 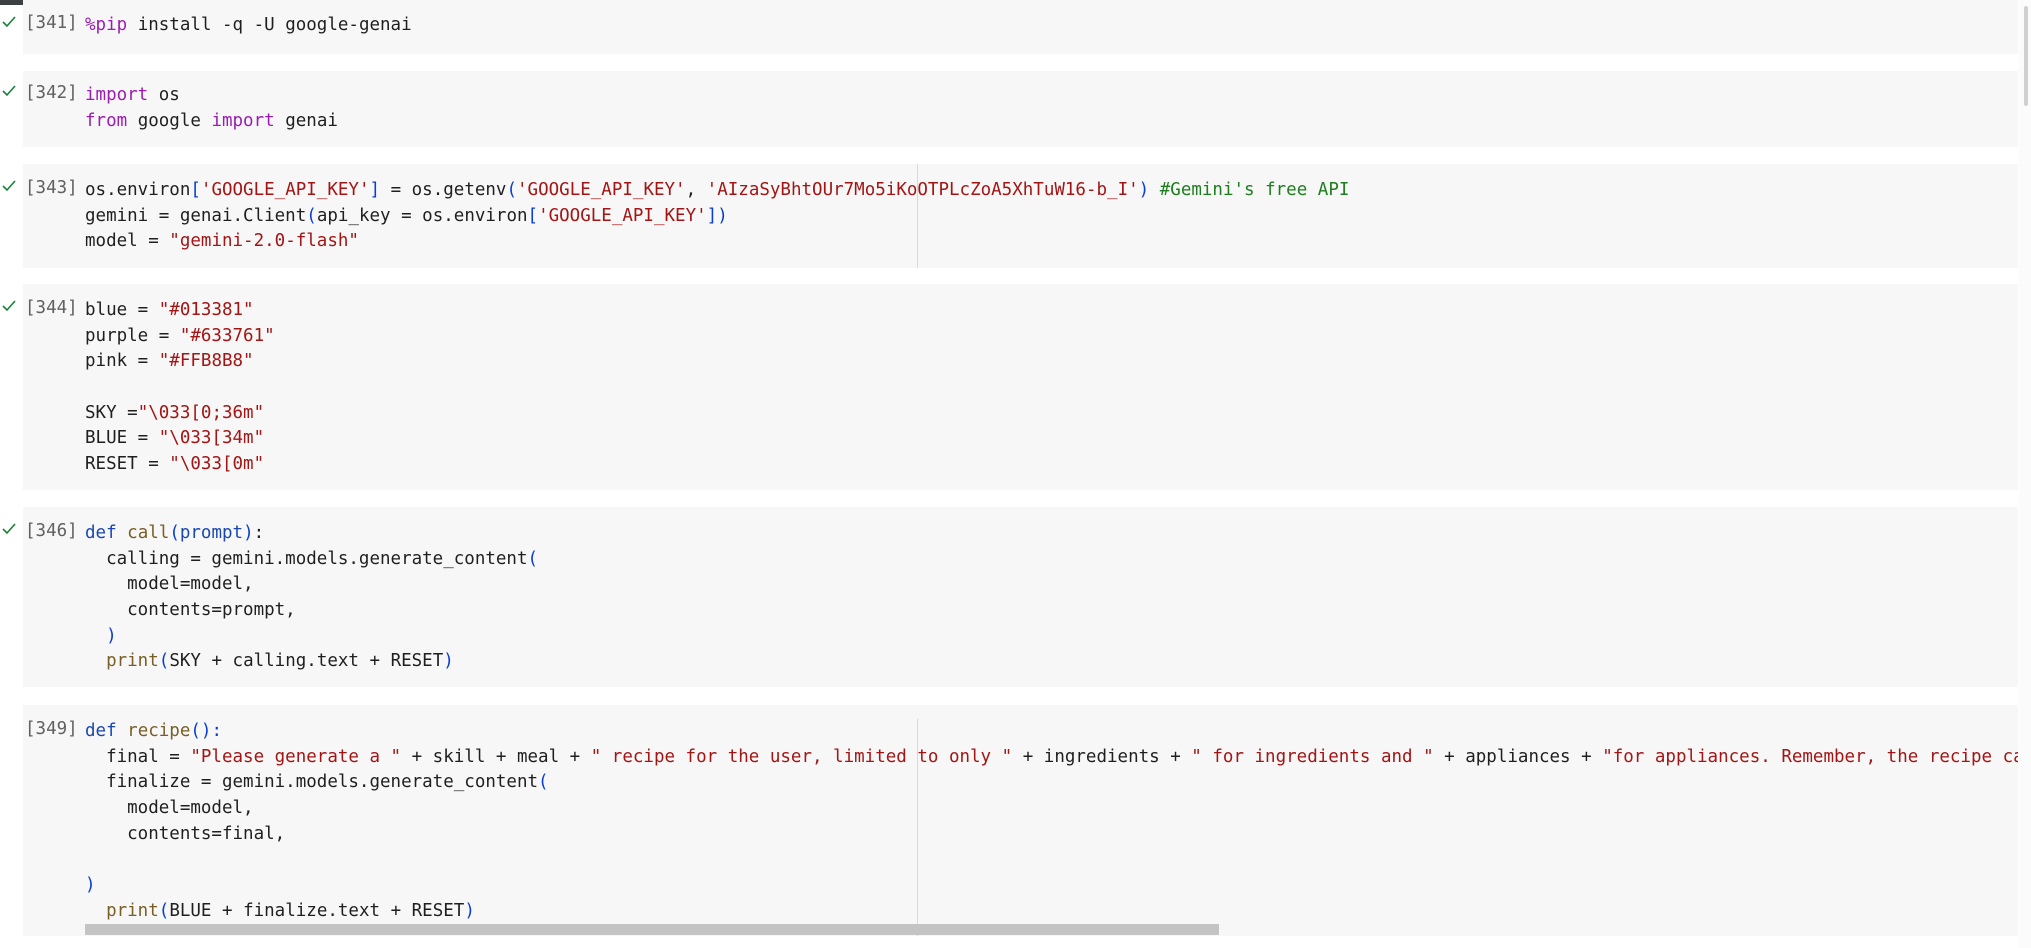 What do you see at coordinates (1051, 886) in the screenshot?
I see `code-line: )` at bounding box center [1051, 886].